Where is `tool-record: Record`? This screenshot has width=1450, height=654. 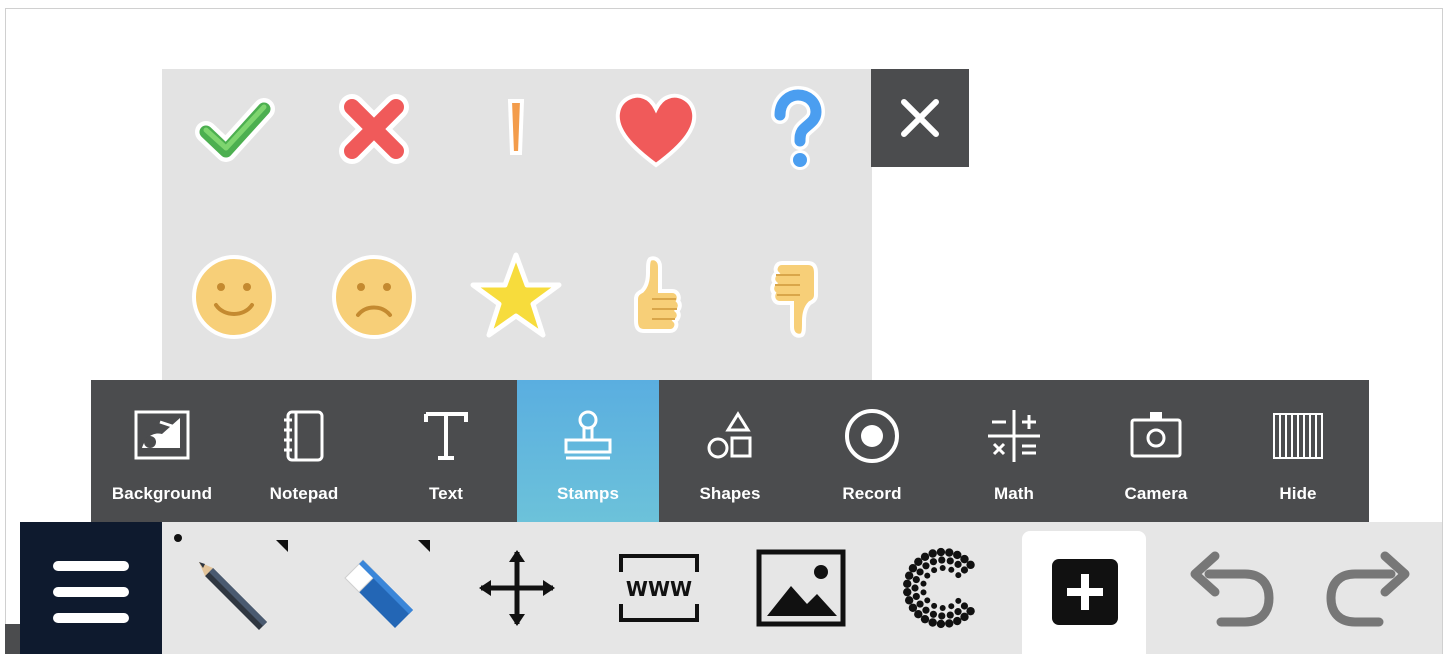
tool-record: Record is located at coordinates (872, 451).